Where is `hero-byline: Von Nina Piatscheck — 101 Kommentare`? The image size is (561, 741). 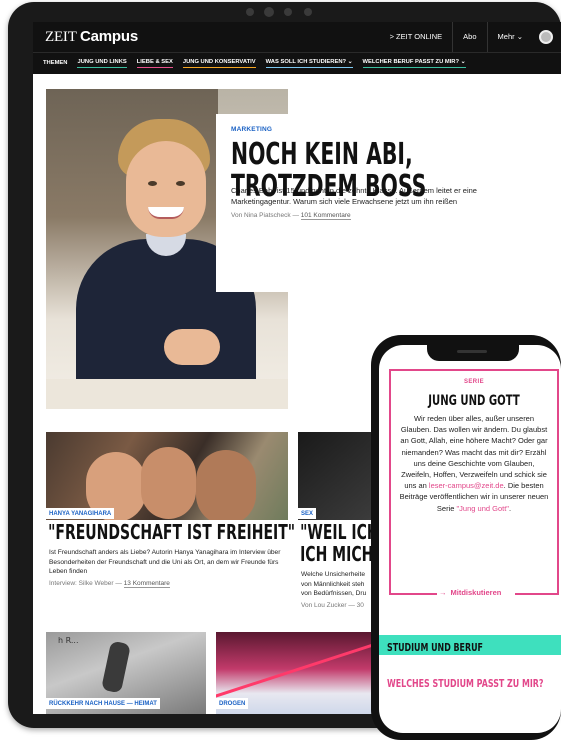
hero-byline: Von Nina Piatscheck — 101 Kommentare is located at coordinates (389, 216).